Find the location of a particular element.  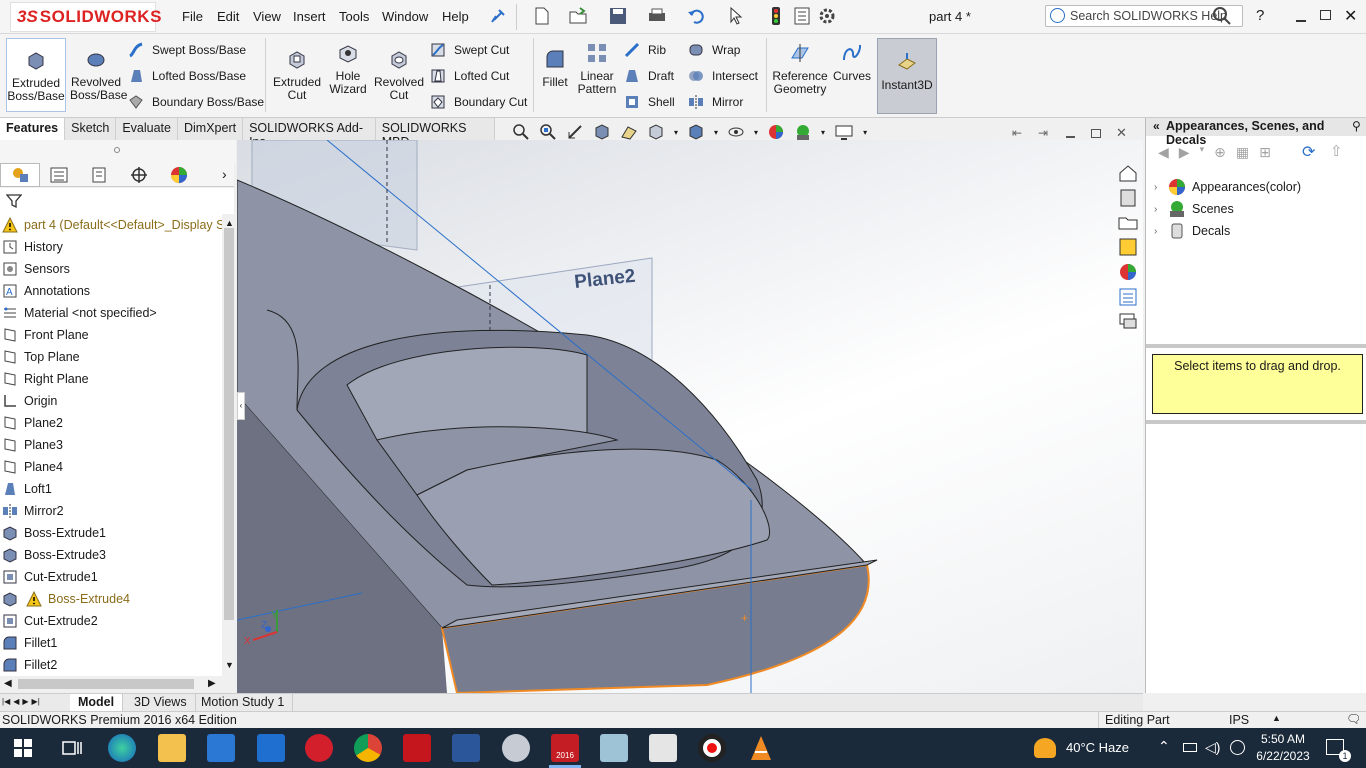

extruded-boss-button: Extruded Boss/Base is located at coordinates (36, 75).